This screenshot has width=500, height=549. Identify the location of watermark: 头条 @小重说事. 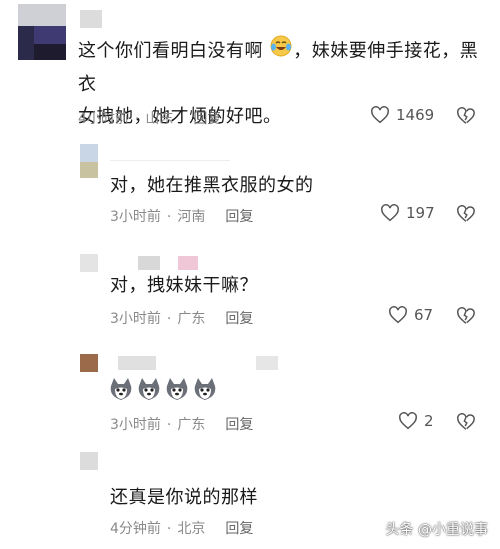
(436, 530).